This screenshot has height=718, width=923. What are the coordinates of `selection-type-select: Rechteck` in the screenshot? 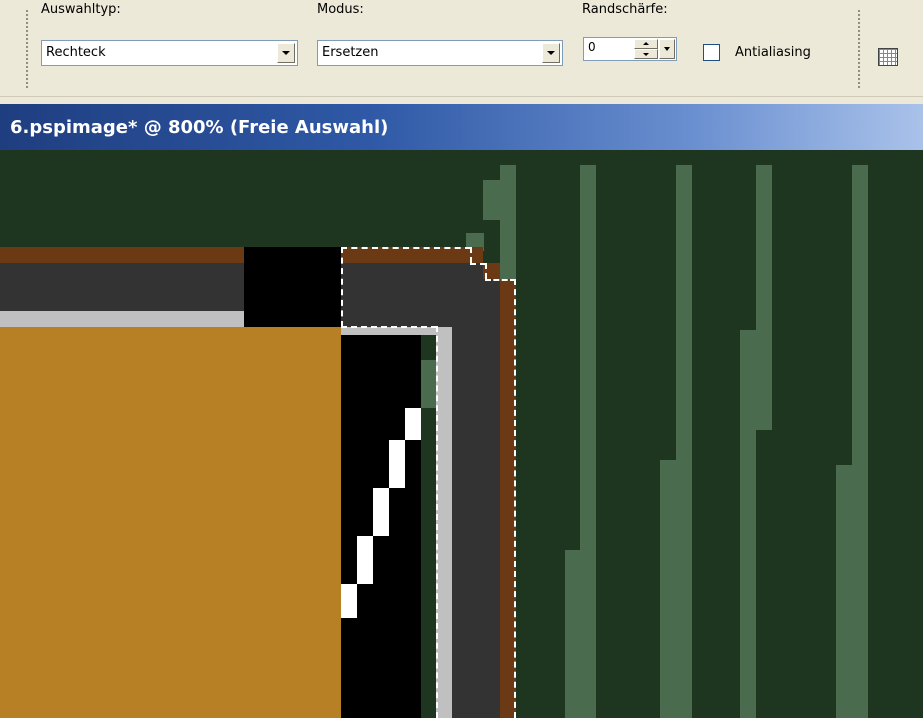 It's located at (169, 53).